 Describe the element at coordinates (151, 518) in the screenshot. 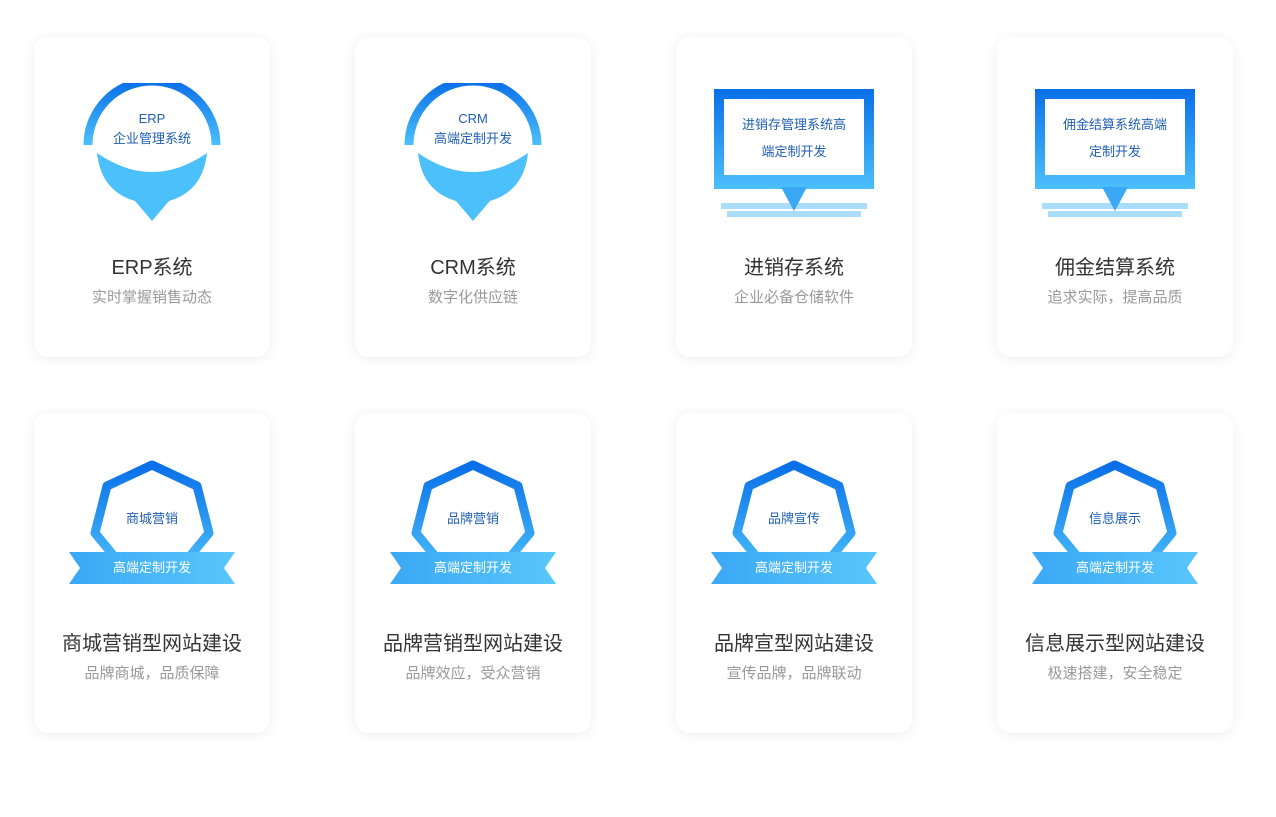

I see `icon-label-line1: 商城营销` at that location.